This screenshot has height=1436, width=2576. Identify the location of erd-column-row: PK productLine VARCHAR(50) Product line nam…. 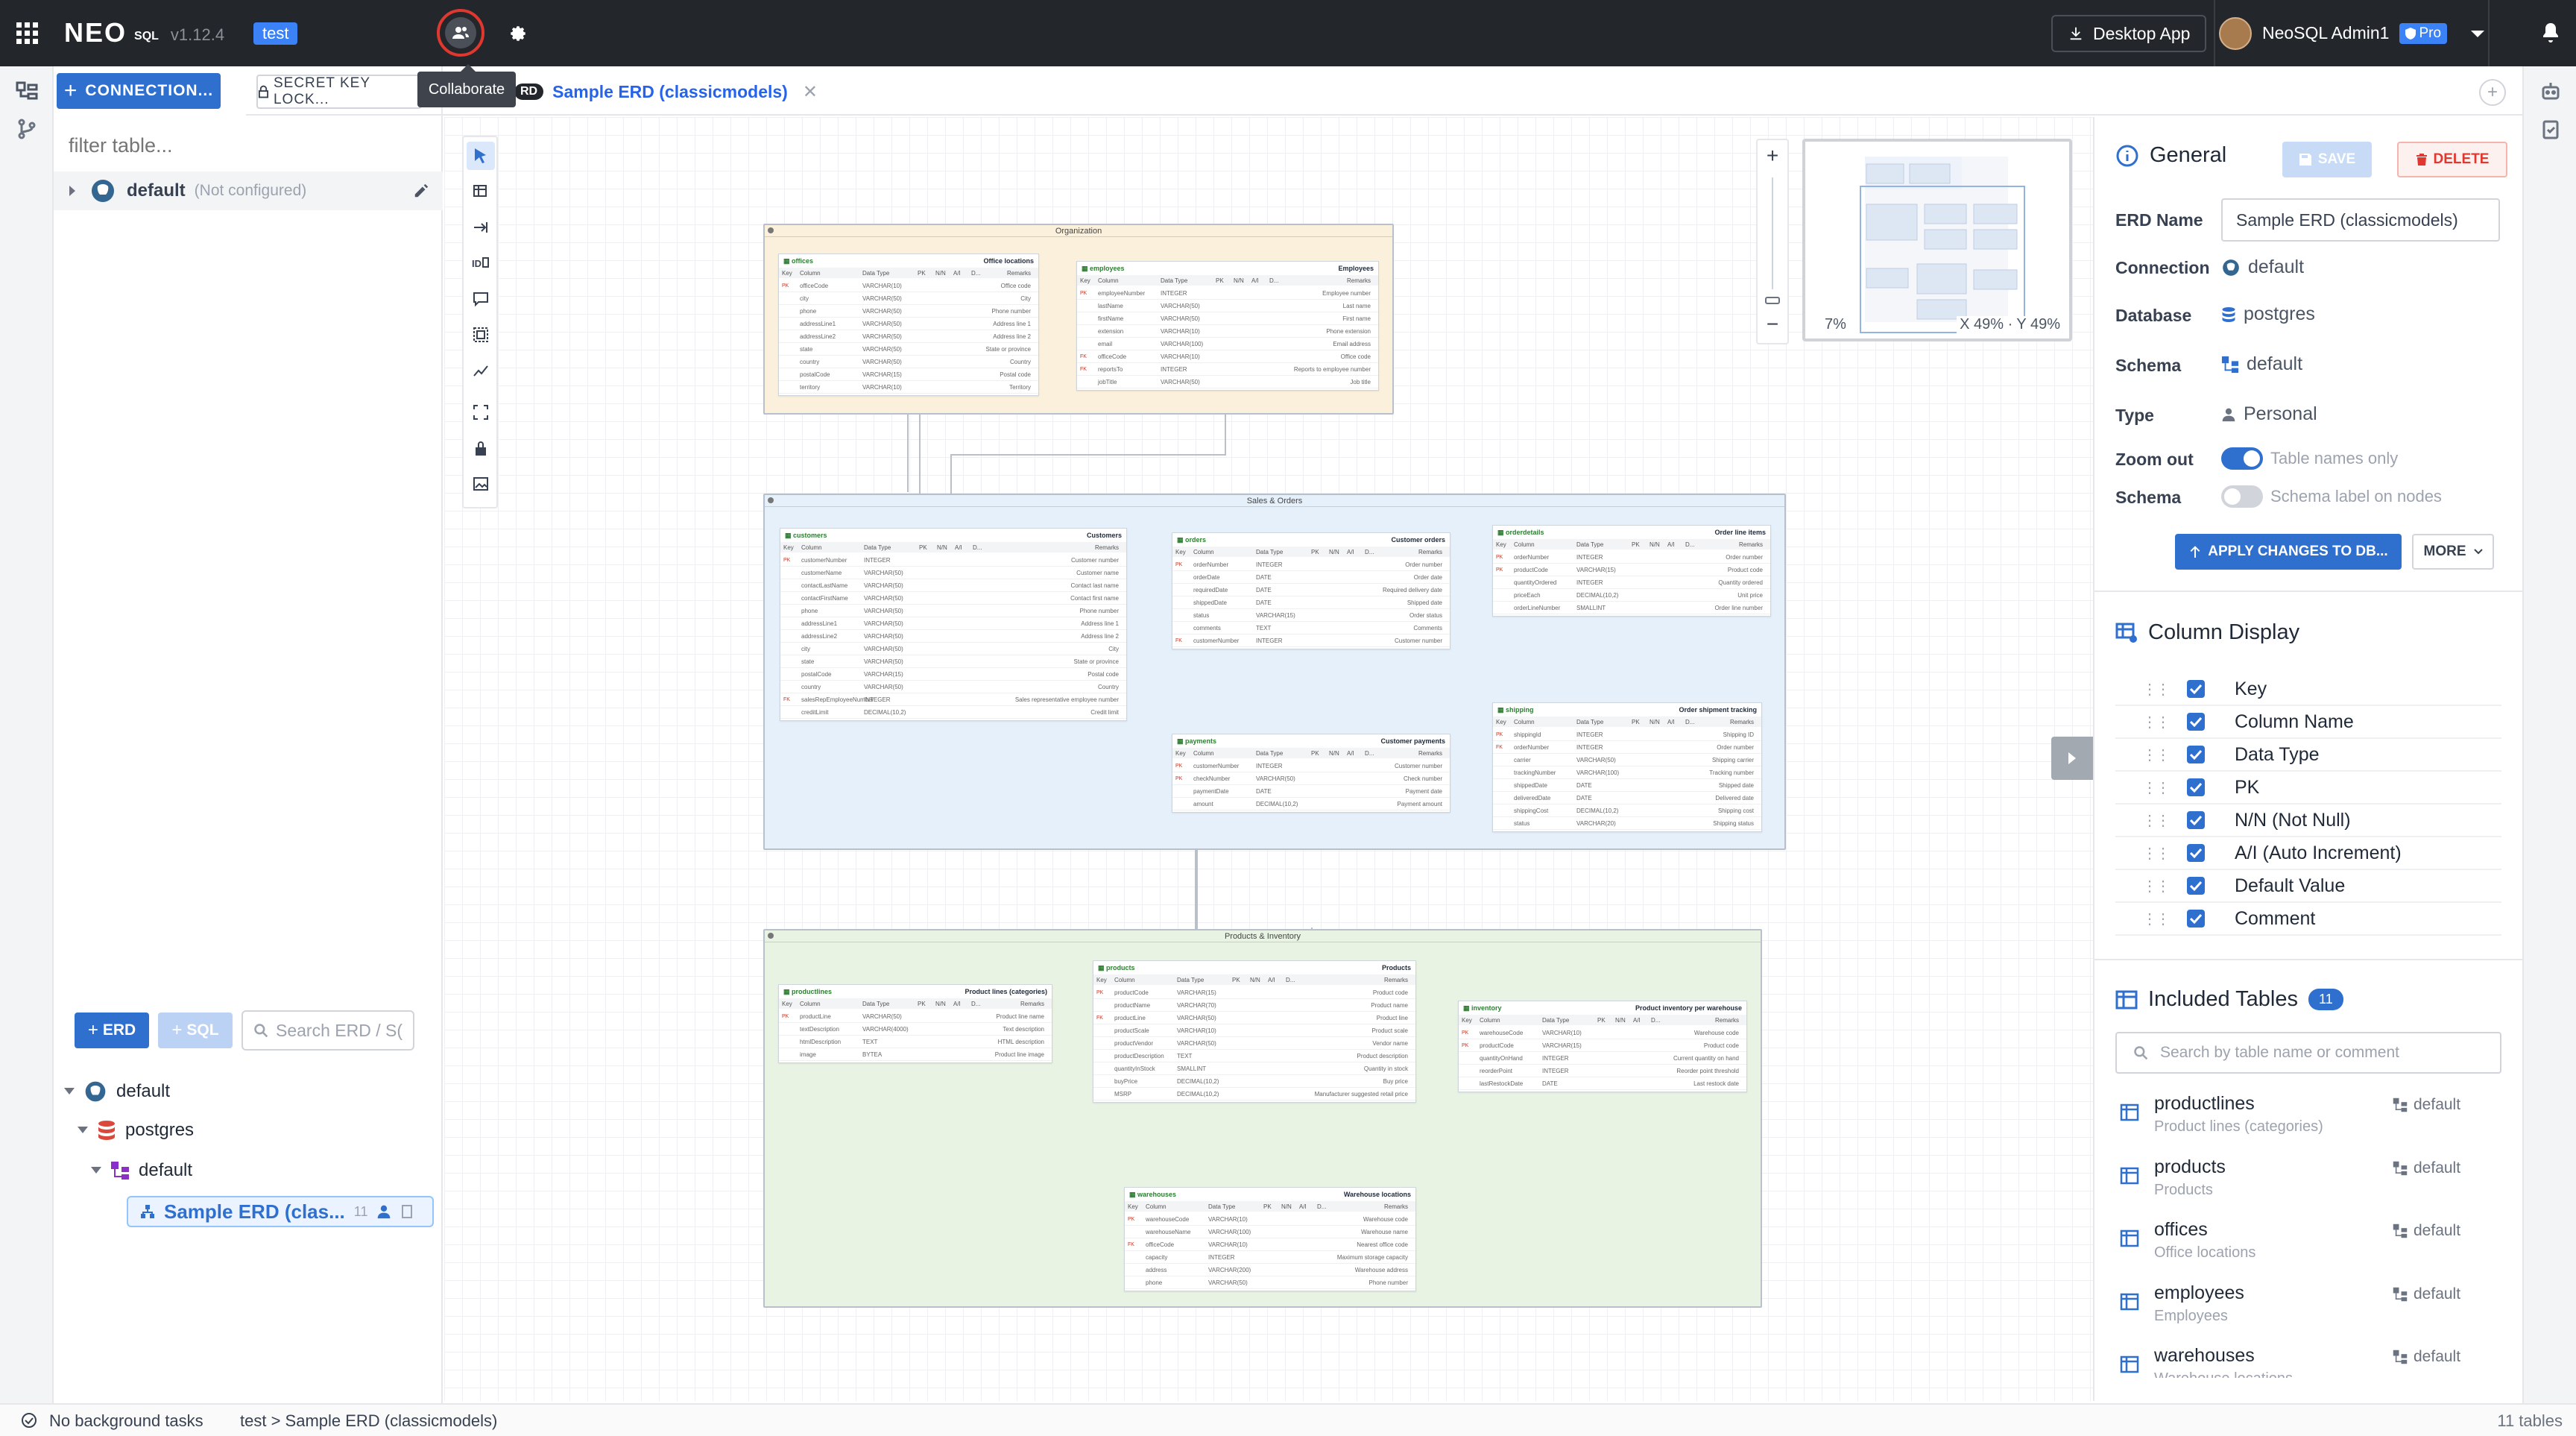
(916, 1016).